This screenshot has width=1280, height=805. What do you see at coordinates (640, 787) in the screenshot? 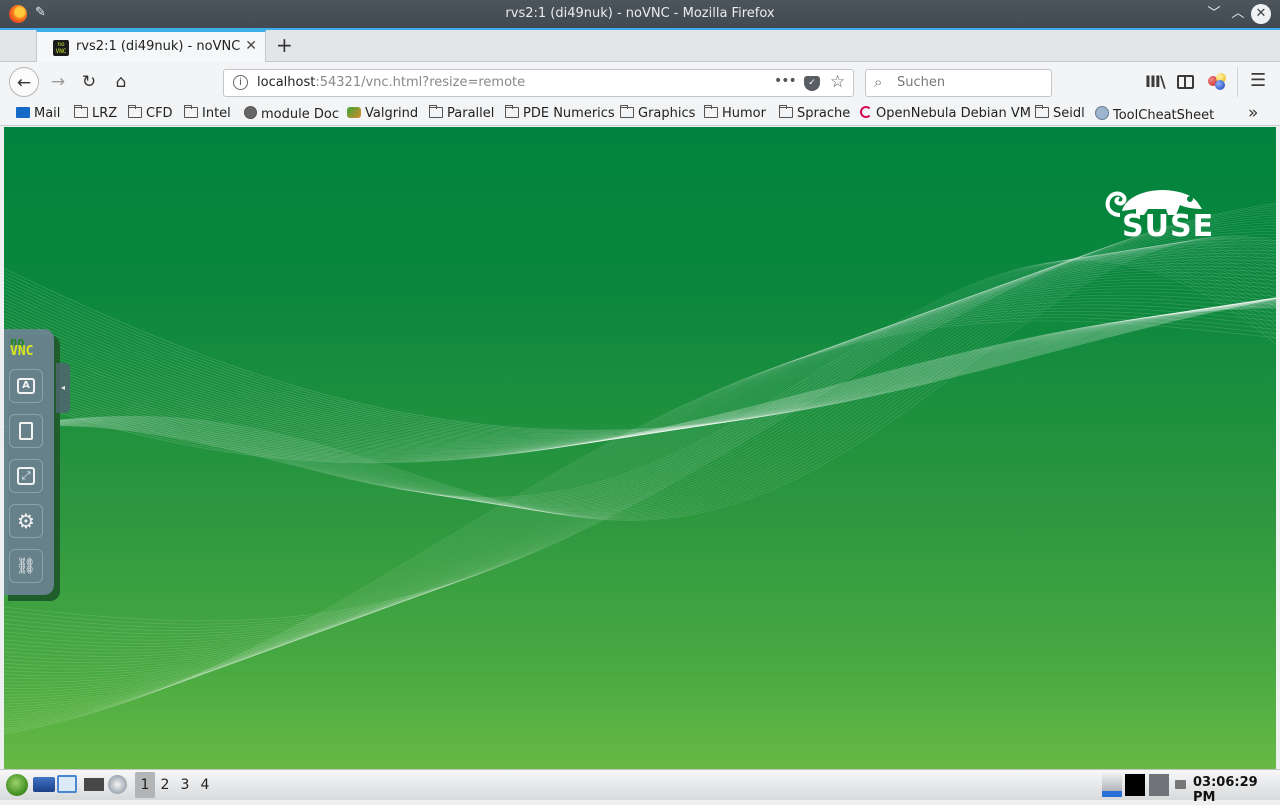
I see `desktop-taskbar: 1 2 3 4 03:06:29 PM` at bounding box center [640, 787].